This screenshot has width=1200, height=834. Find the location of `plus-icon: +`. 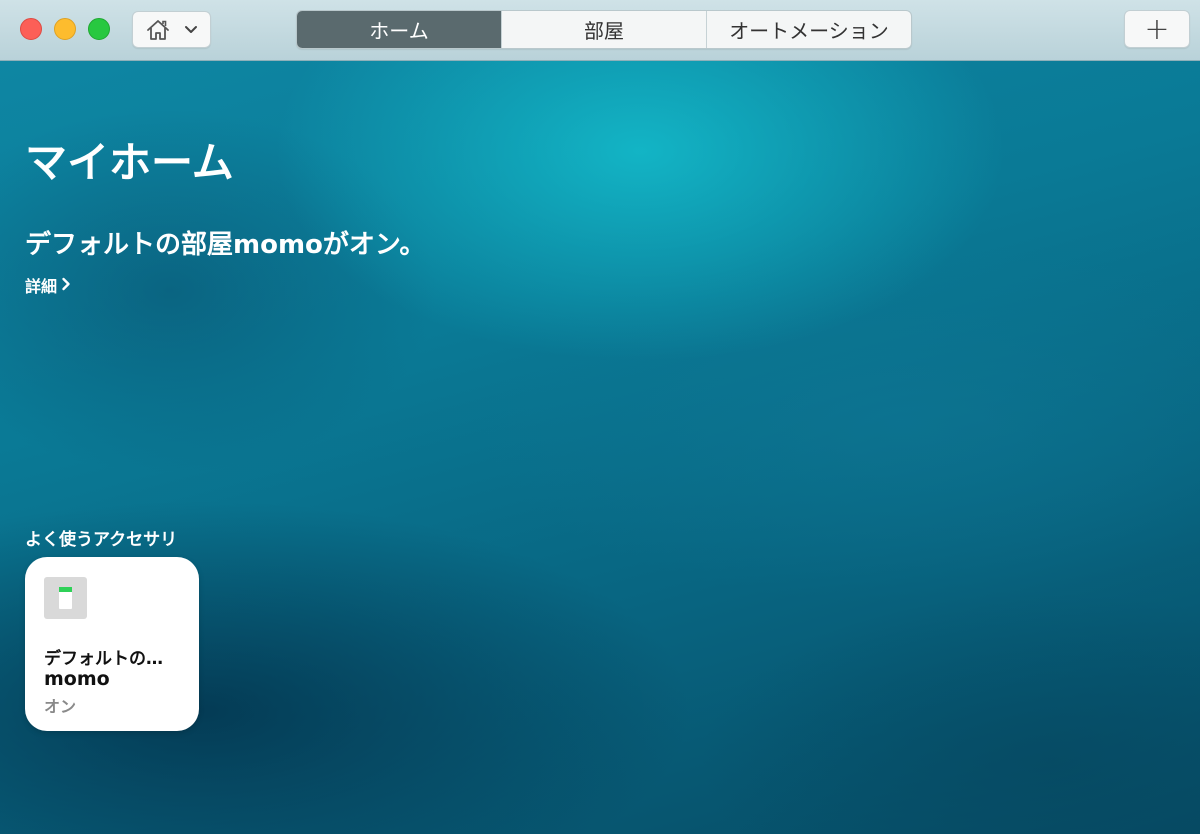

plus-icon: + is located at coordinates (1157, 29).